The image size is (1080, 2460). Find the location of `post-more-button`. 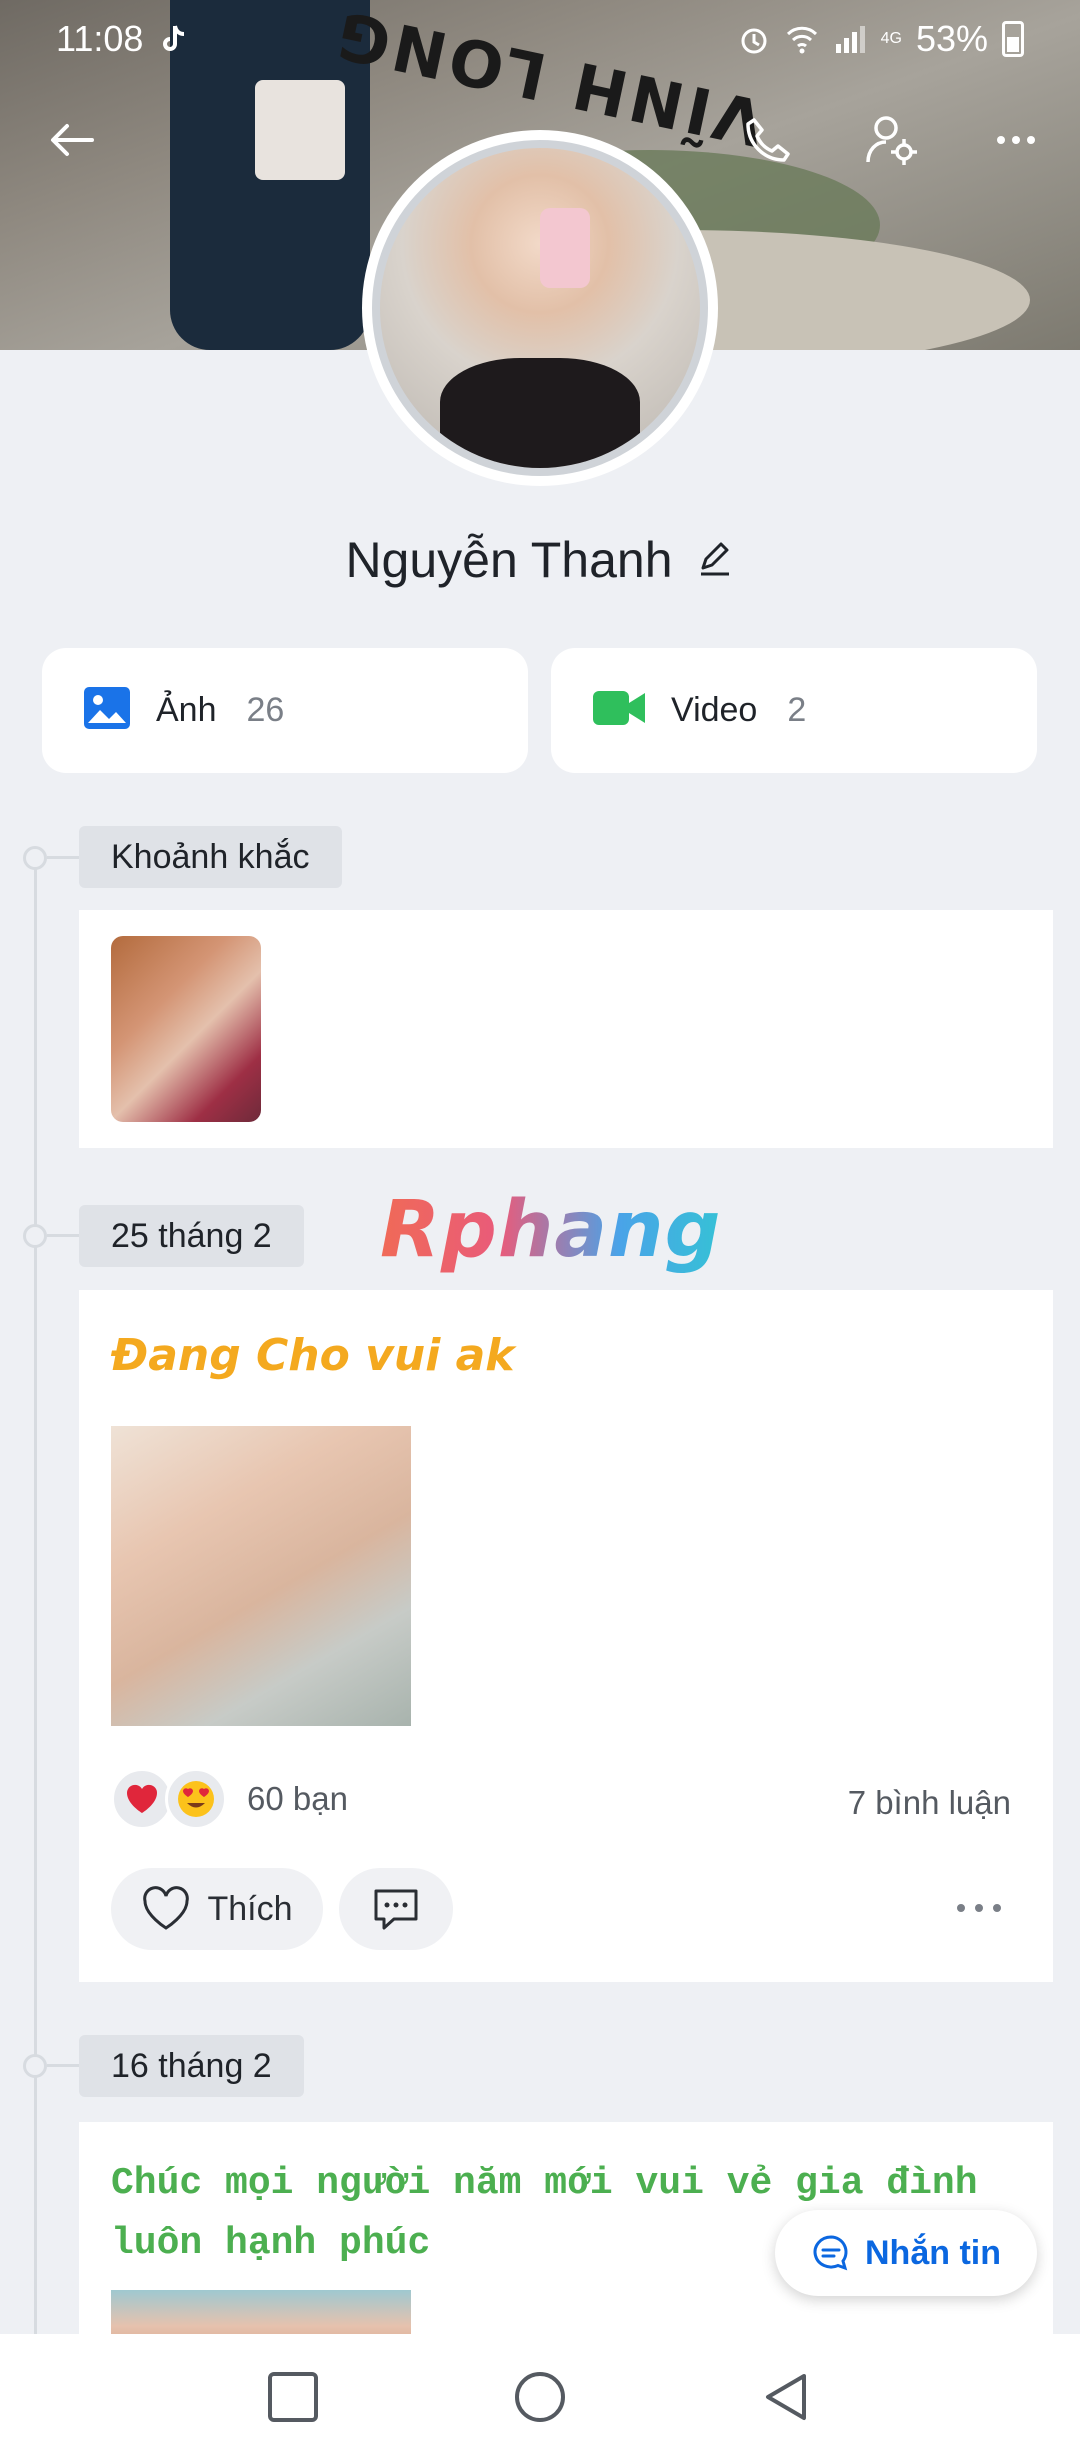

post-more-button is located at coordinates (979, 1908).